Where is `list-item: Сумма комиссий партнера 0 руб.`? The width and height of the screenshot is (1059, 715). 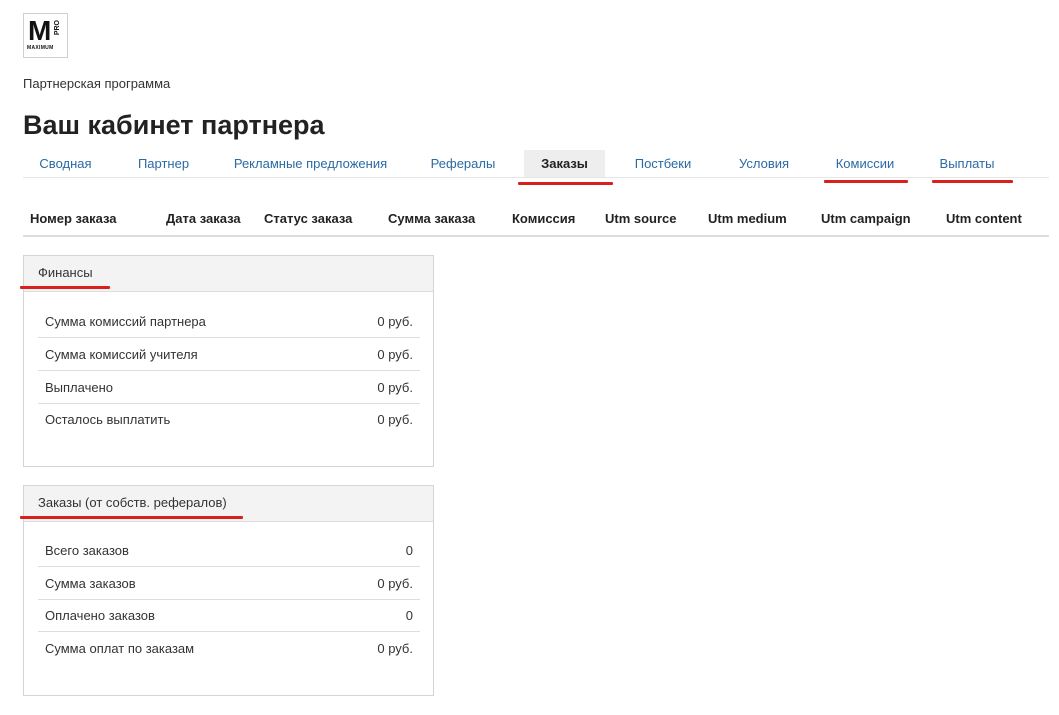
list-item: Сумма комиссий партнера 0 руб. is located at coordinates (229, 321).